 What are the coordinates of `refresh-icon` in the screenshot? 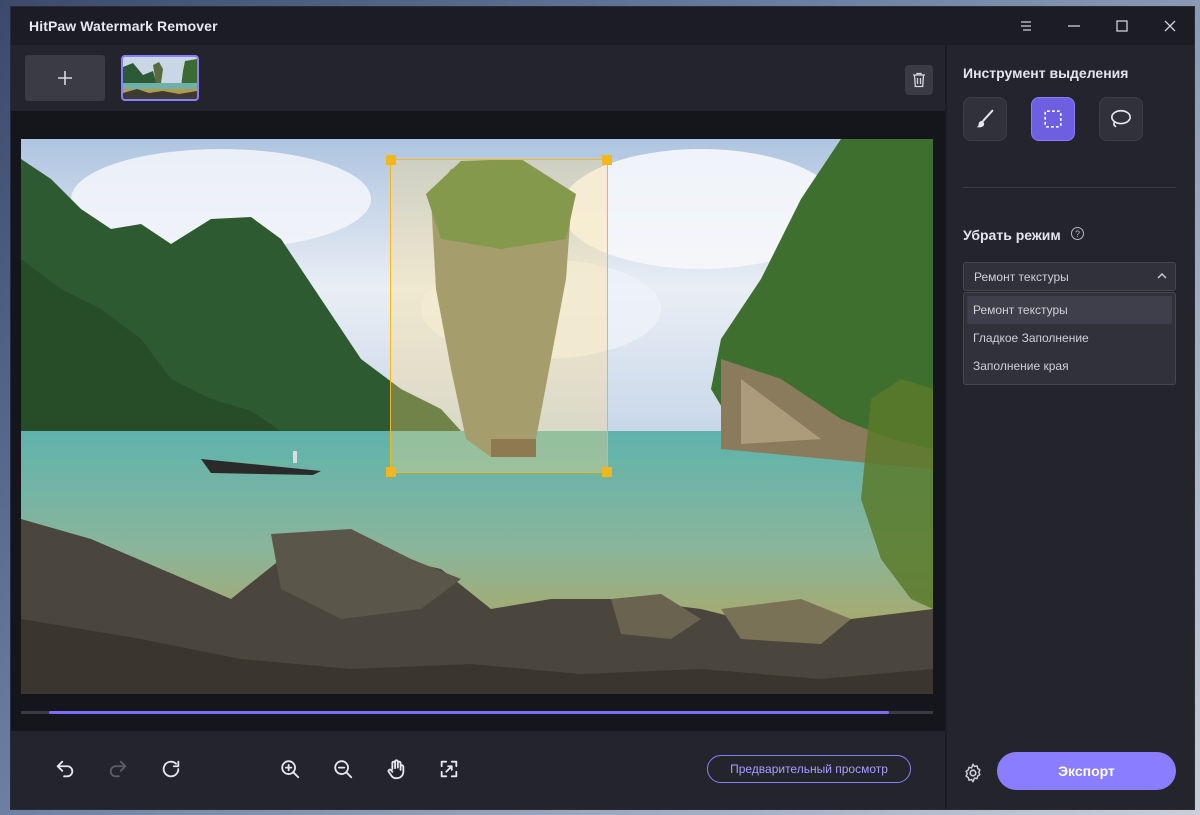 It's located at (171, 769).